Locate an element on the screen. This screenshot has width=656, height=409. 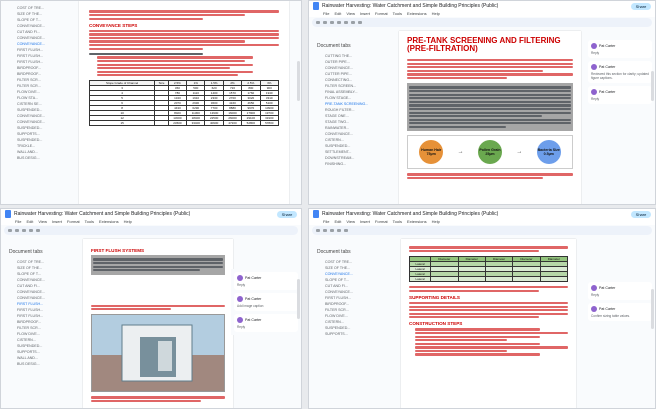
comment-card: Pat Carter Confirm sizing table values. is located at coordinates (620, 312).